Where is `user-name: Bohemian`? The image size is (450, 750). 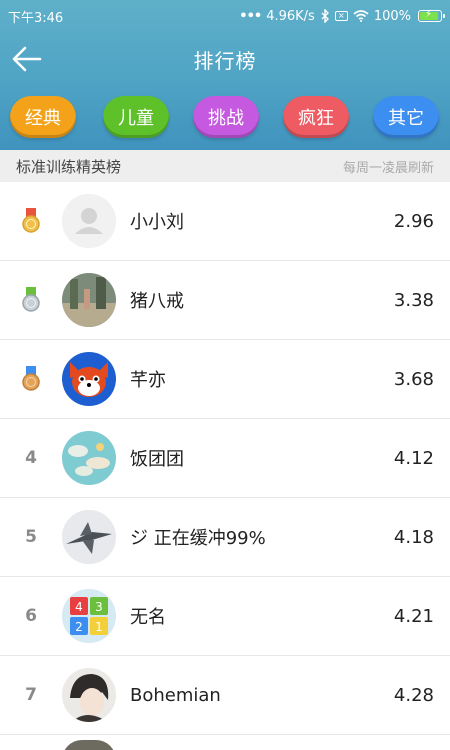 user-name: Bohemian is located at coordinates (175, 695).